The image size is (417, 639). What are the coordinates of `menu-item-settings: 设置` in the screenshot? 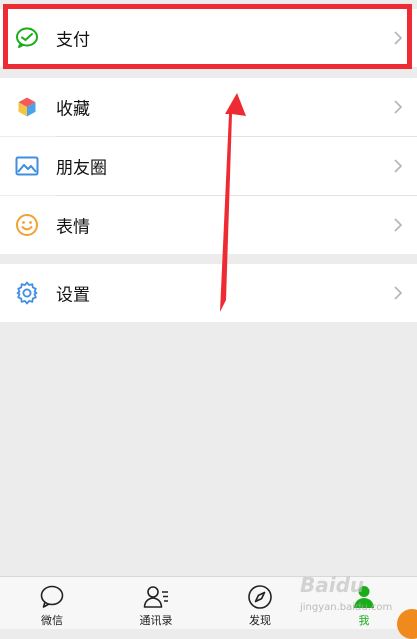 It's located at (208, 293).